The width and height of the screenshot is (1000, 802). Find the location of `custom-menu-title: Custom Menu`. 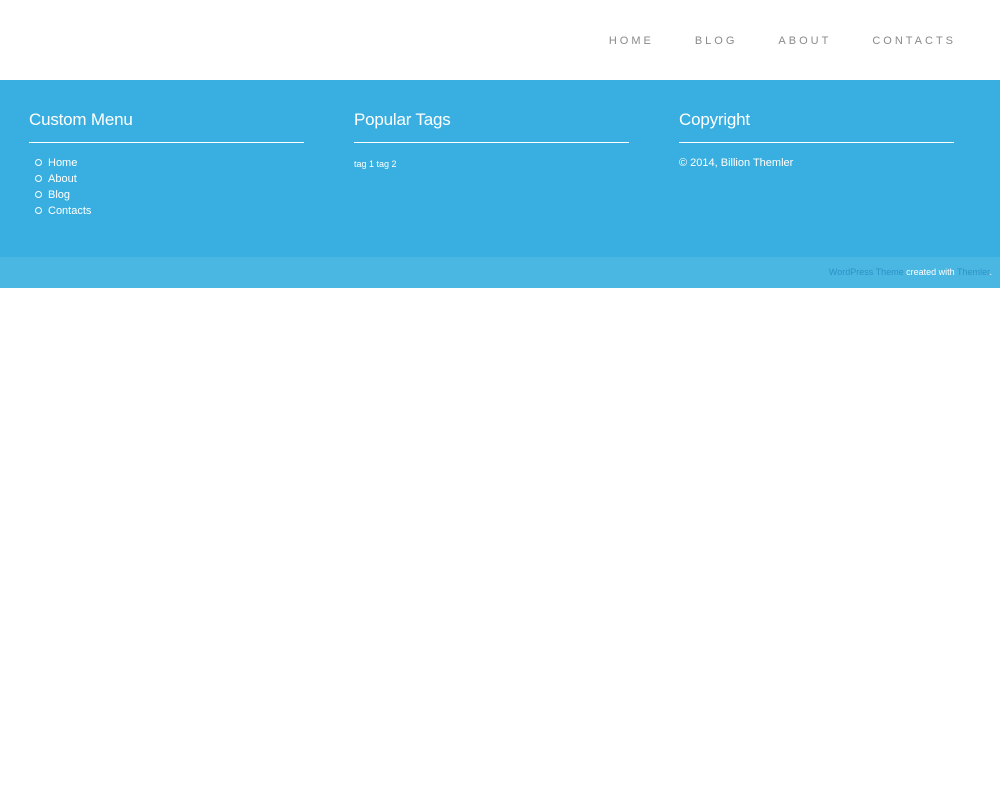

custom-menu-title: Custom Menu is located at coordinates (166, 126).